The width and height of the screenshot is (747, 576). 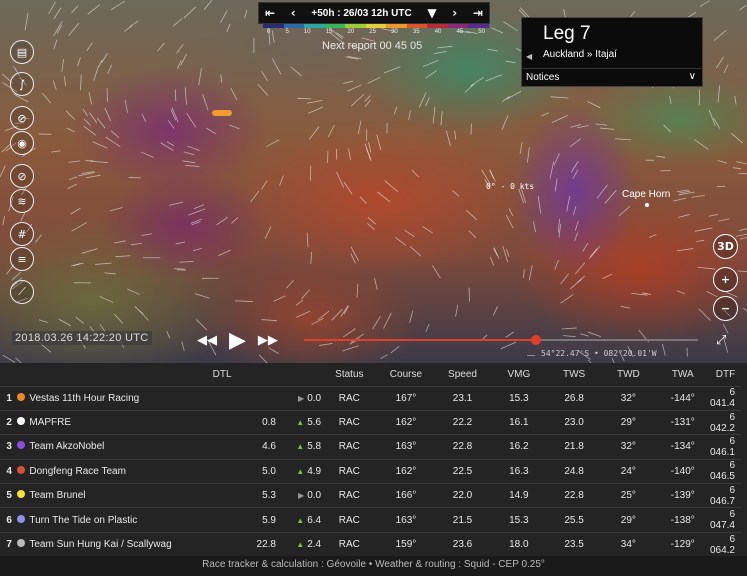 I want to click on zoom-in-icon: +, so click(x=725, y=279).